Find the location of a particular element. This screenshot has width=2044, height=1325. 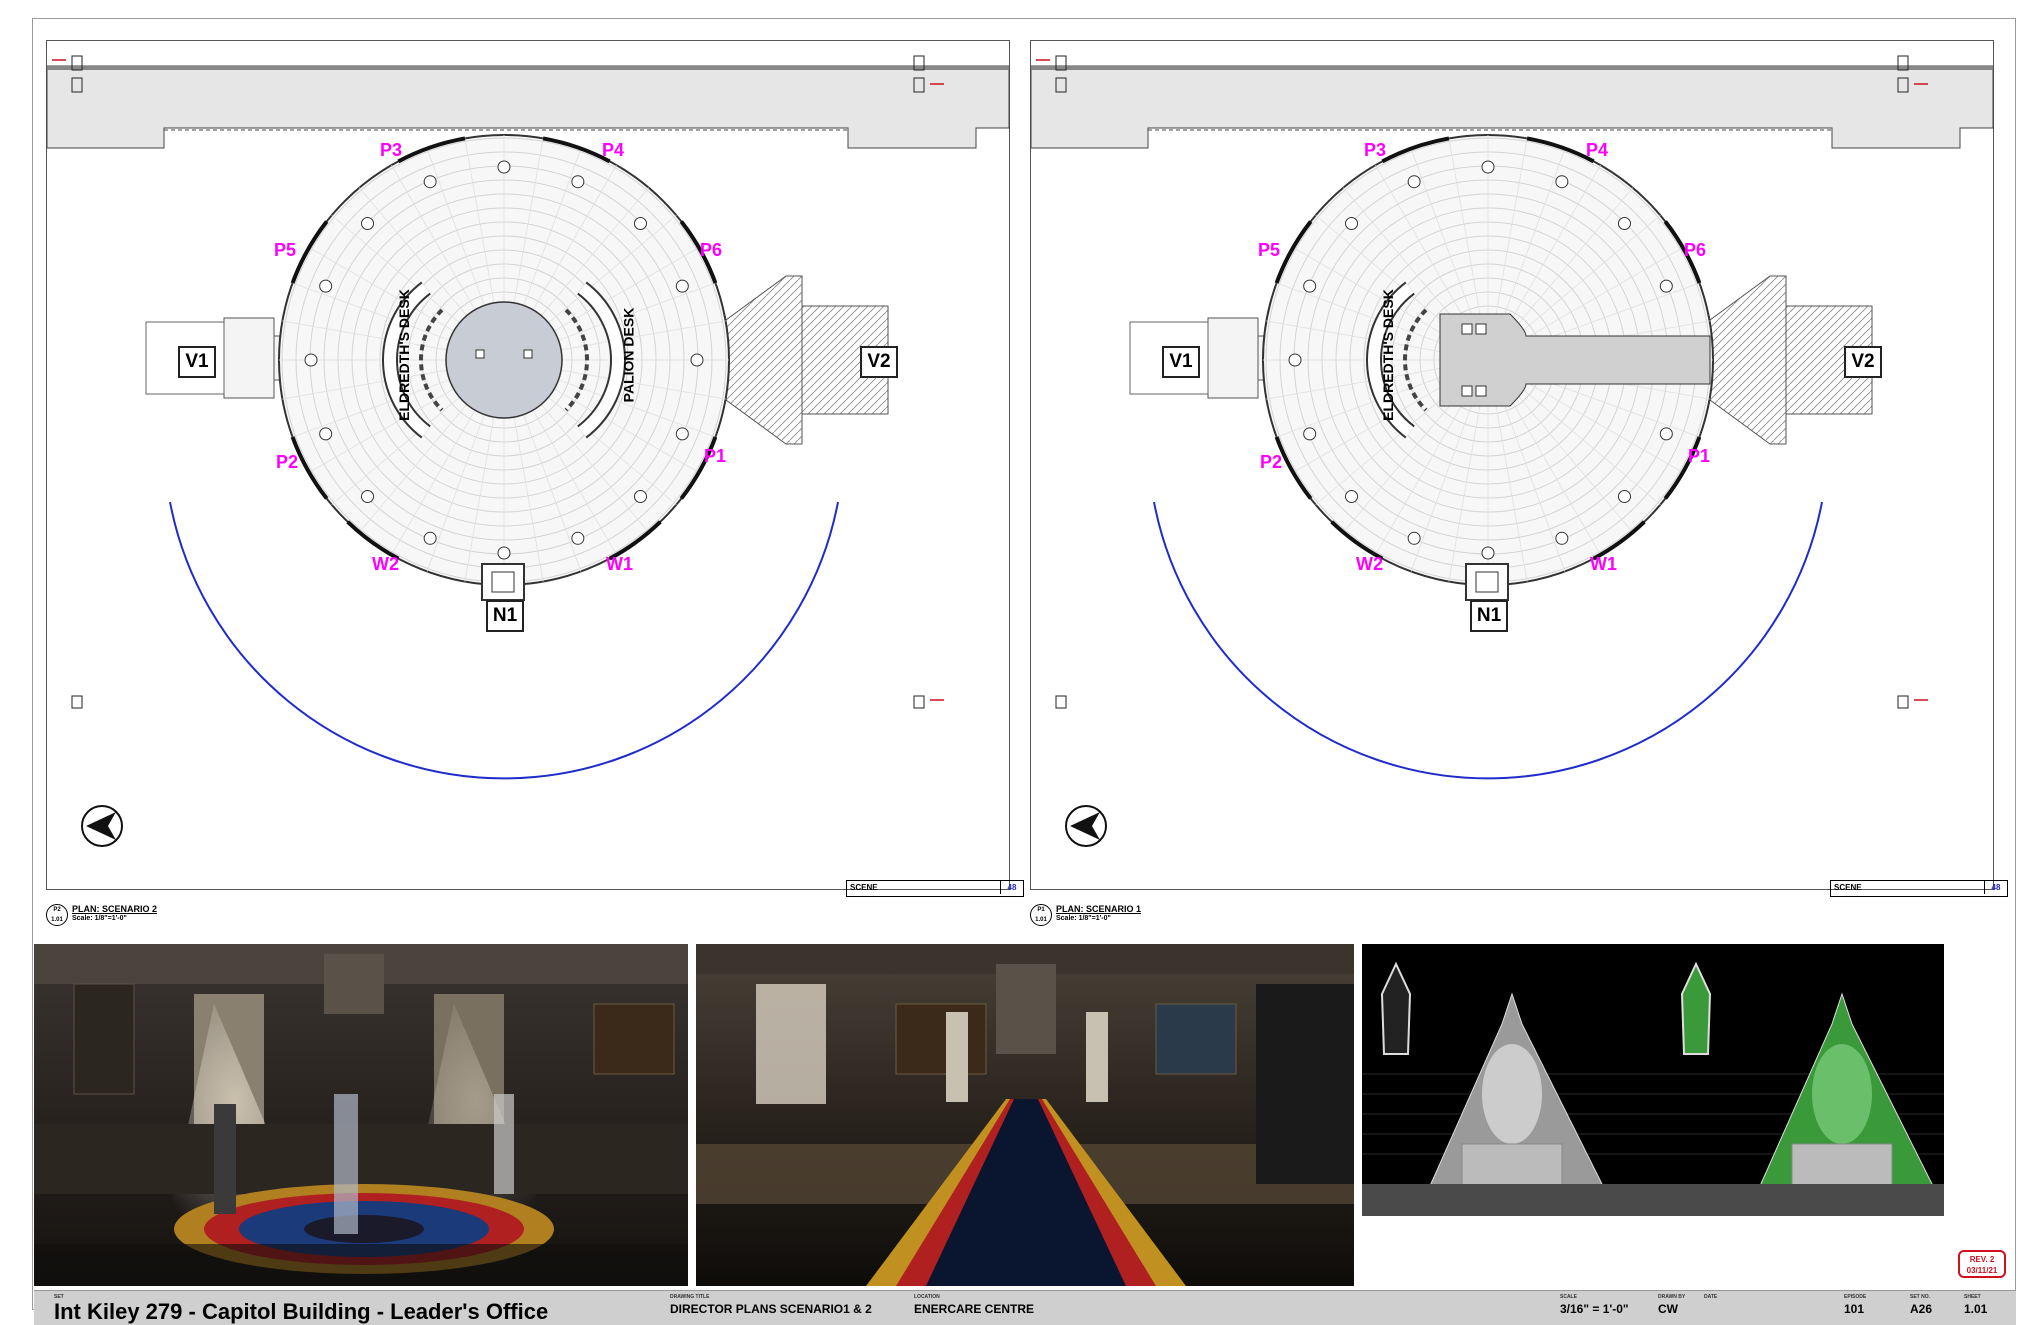

drawn-by-label: DRAWN BY is located at coordinates (1672, 1297).